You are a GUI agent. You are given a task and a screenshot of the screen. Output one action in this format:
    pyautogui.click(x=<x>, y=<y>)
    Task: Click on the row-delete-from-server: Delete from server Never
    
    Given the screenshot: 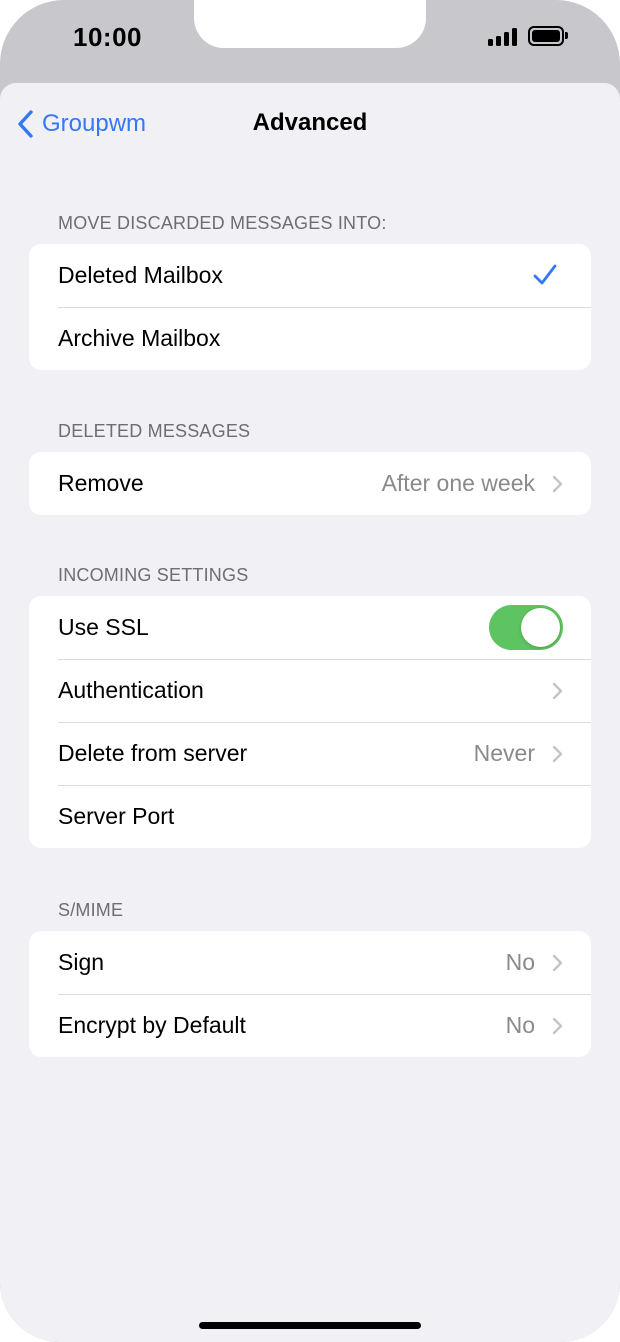 What is the action you would take?
    pyautogui.click(x=310, y=753)
    